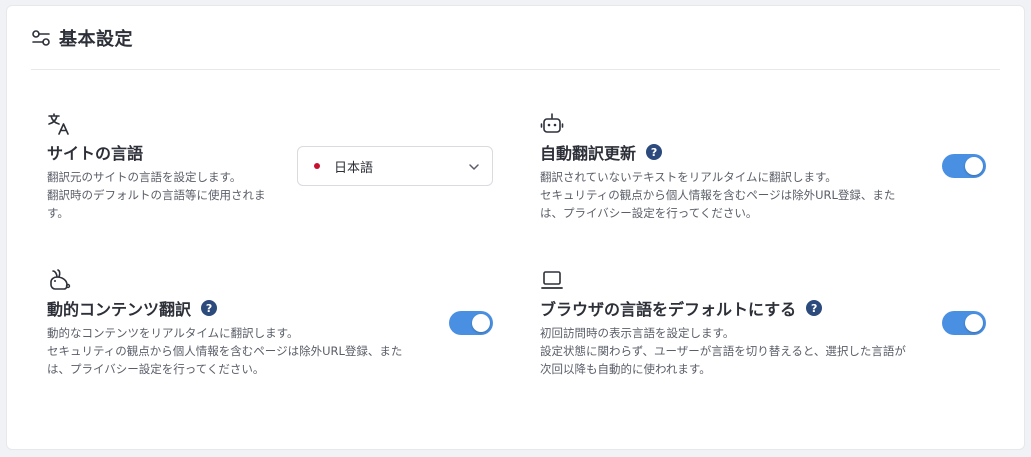 This screenshot has width=1031, height=457. I want to click on setting-title: 動的コンテンツ翻訳 ?, so click(132, 308).